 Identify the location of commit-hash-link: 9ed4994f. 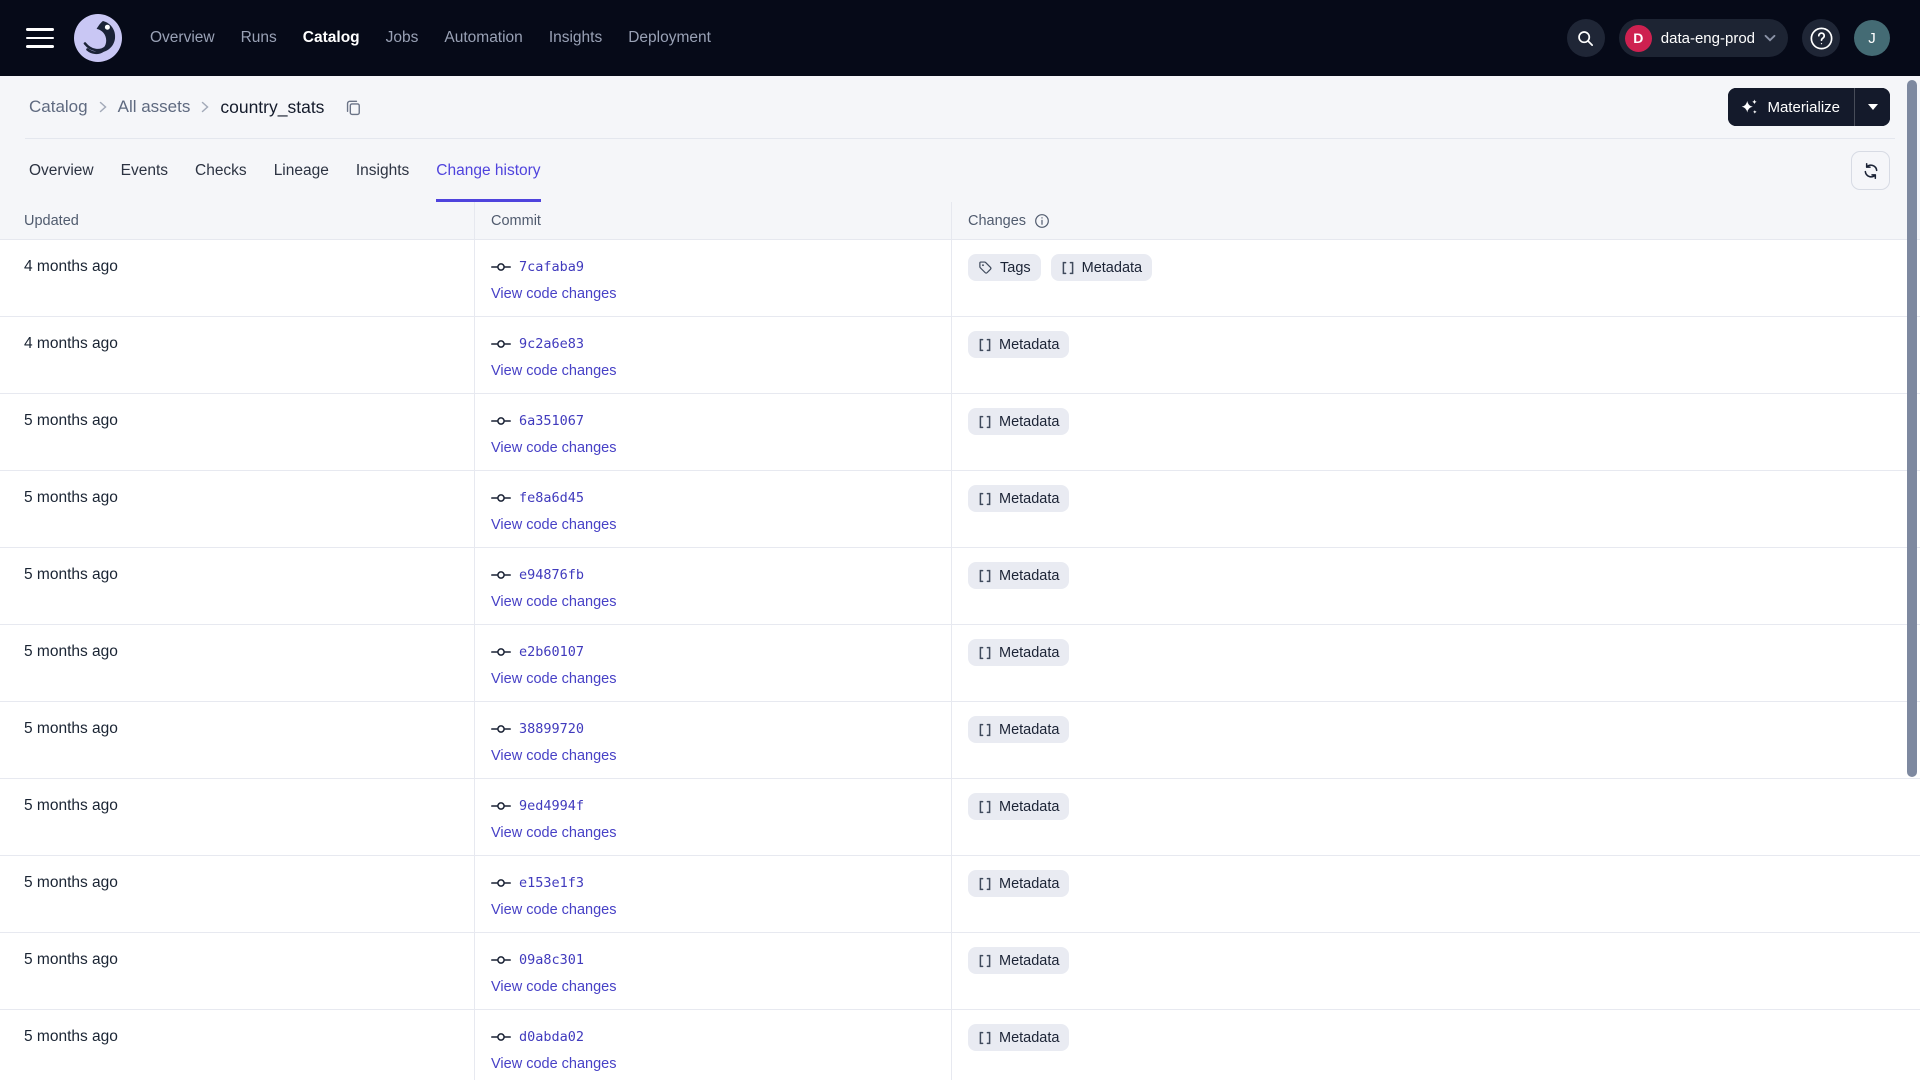
(551, 806).